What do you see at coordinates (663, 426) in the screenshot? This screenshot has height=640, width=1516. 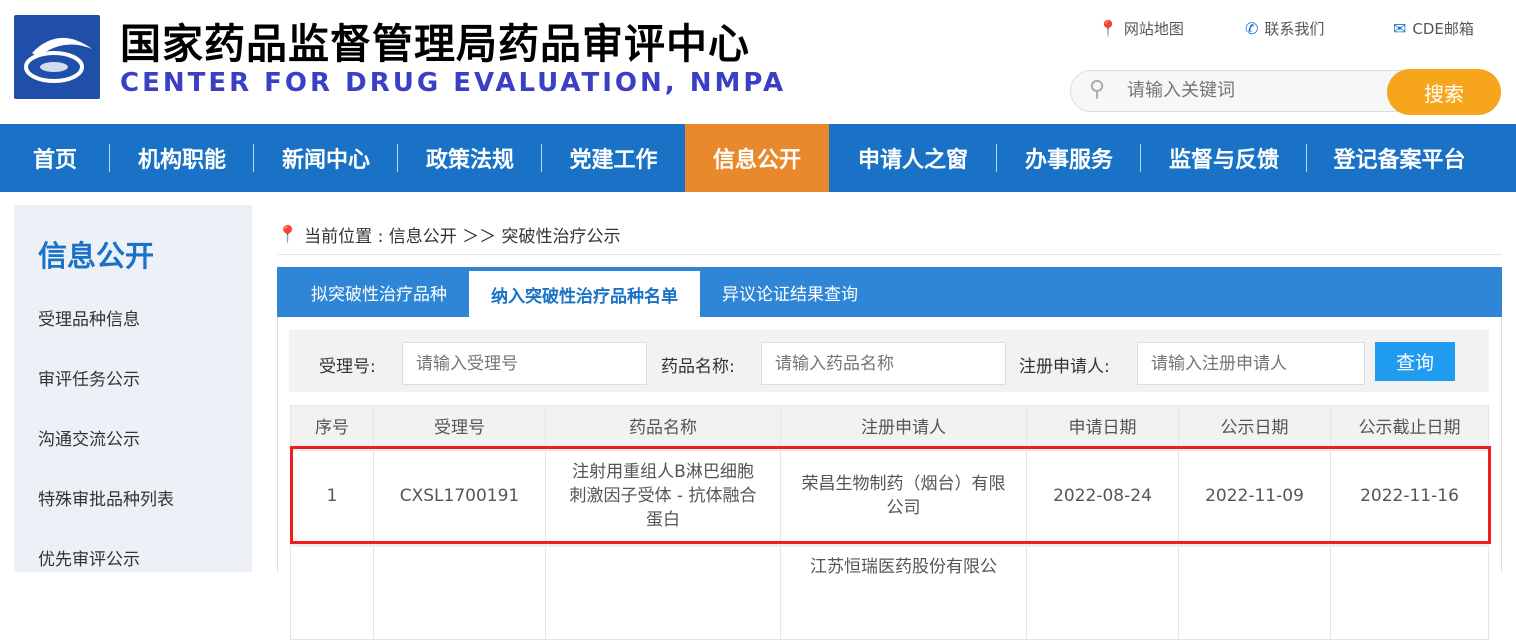 I see `col-header: 药品名称` at bounding box center [663, 426].